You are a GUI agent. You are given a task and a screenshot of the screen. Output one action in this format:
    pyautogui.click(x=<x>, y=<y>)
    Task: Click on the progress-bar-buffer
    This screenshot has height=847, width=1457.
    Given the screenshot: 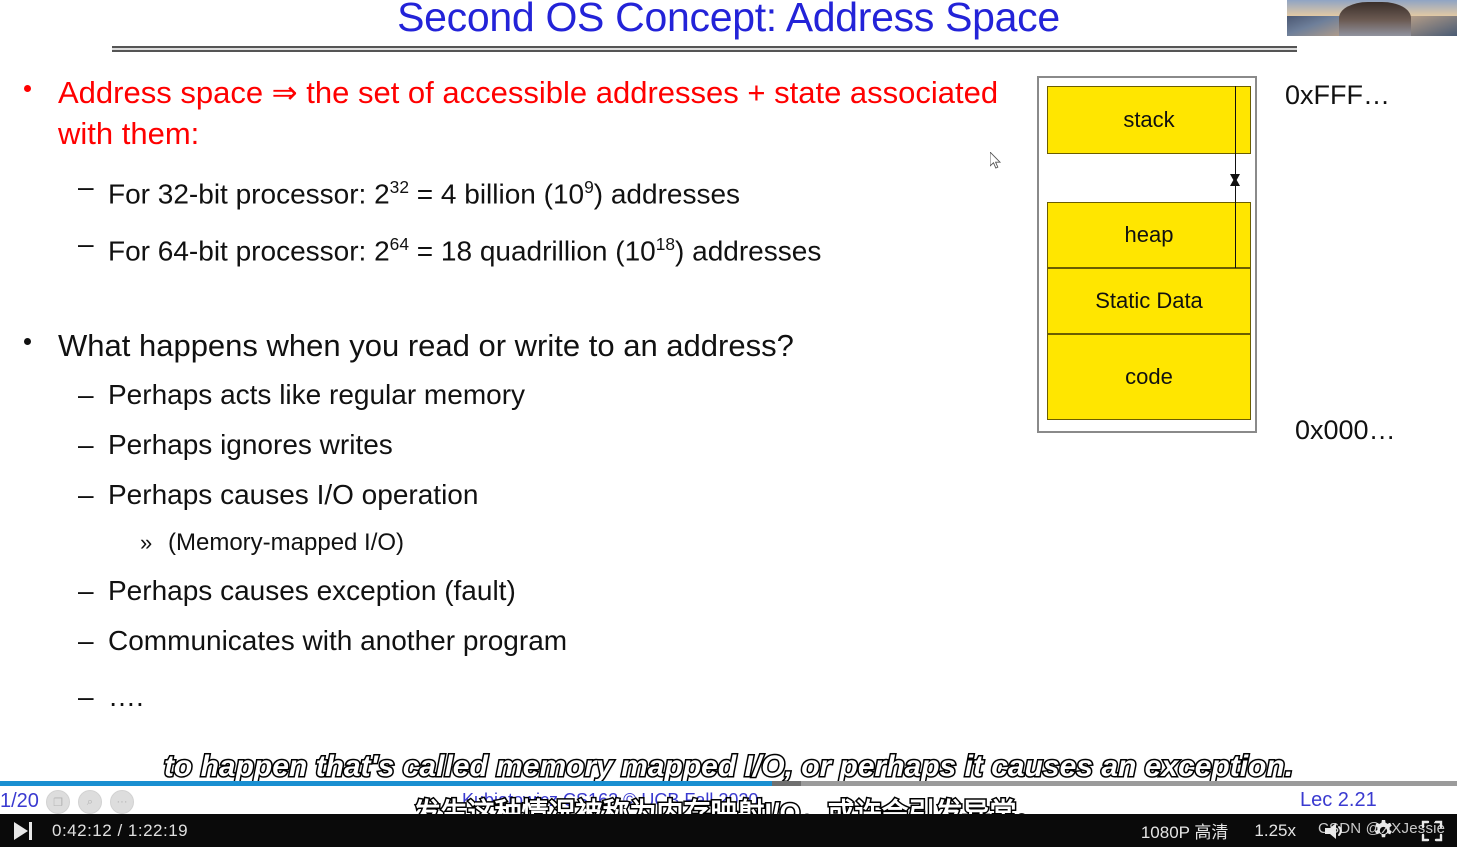 What is the action you would take?
    pyautogui.click(x=787, y=783)
    